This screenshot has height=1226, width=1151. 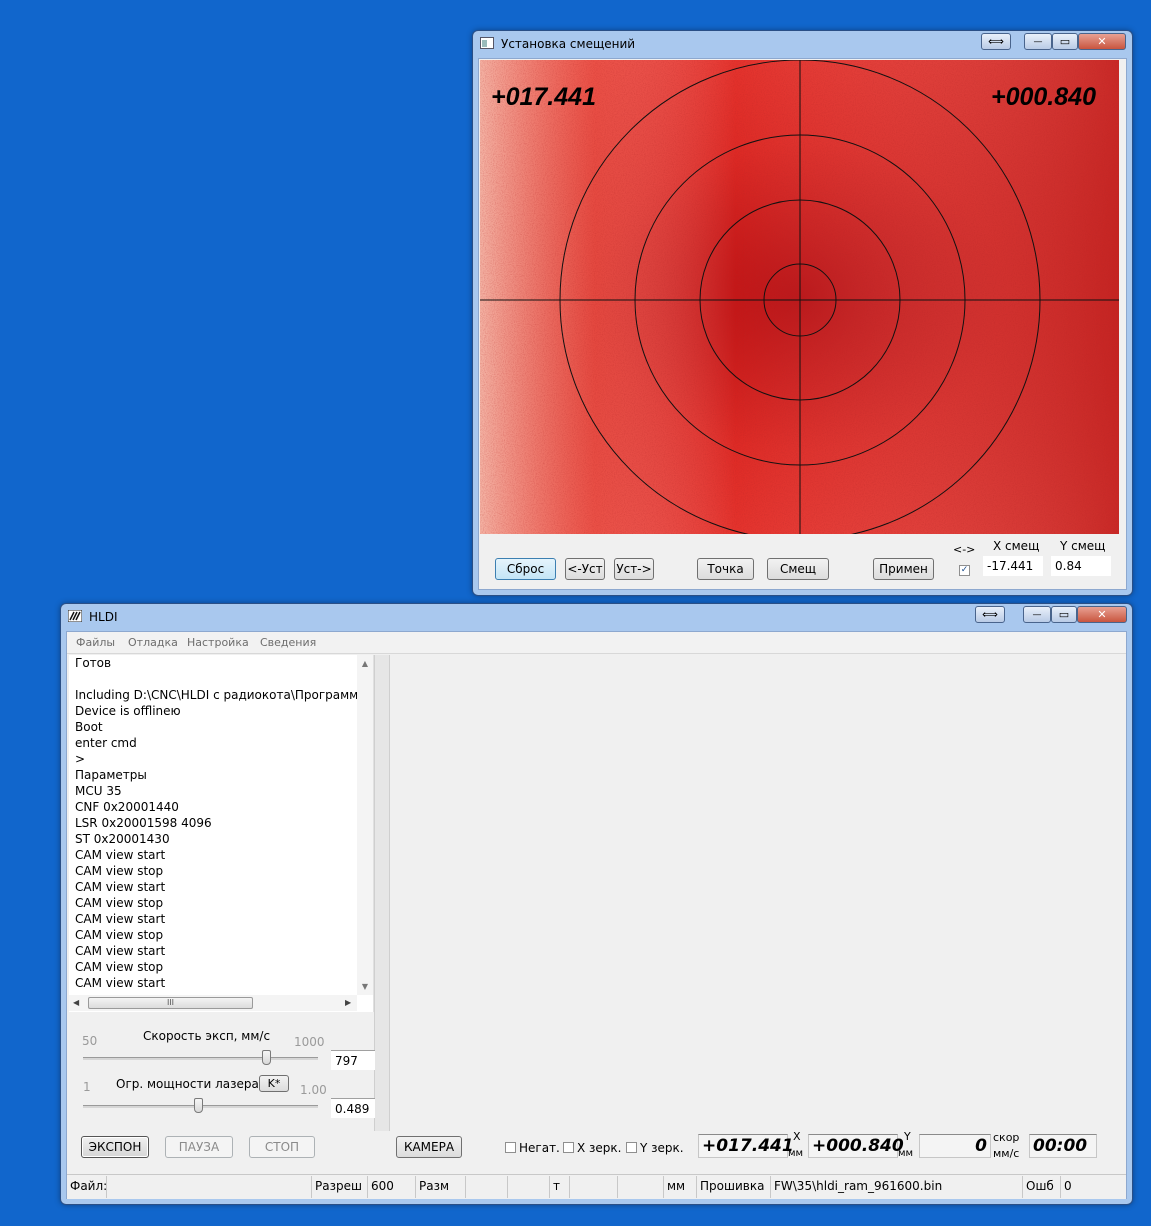 I want to click on apply-button: Примен, so click(x=903, y=569).